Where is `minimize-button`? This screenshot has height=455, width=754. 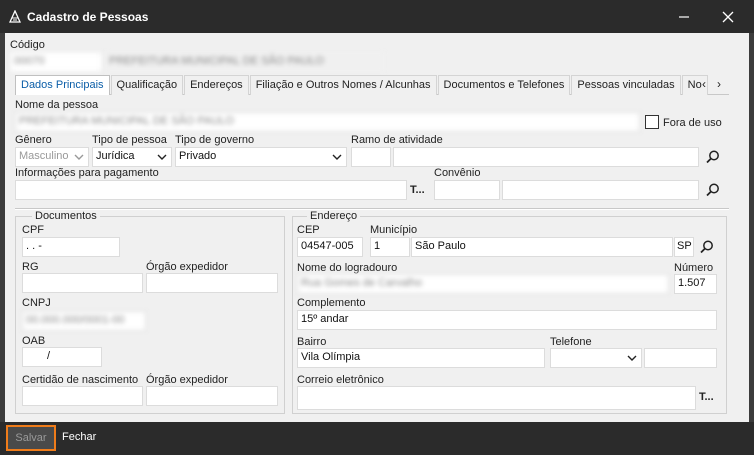
minimize-button is located at coordinates (684, 16).